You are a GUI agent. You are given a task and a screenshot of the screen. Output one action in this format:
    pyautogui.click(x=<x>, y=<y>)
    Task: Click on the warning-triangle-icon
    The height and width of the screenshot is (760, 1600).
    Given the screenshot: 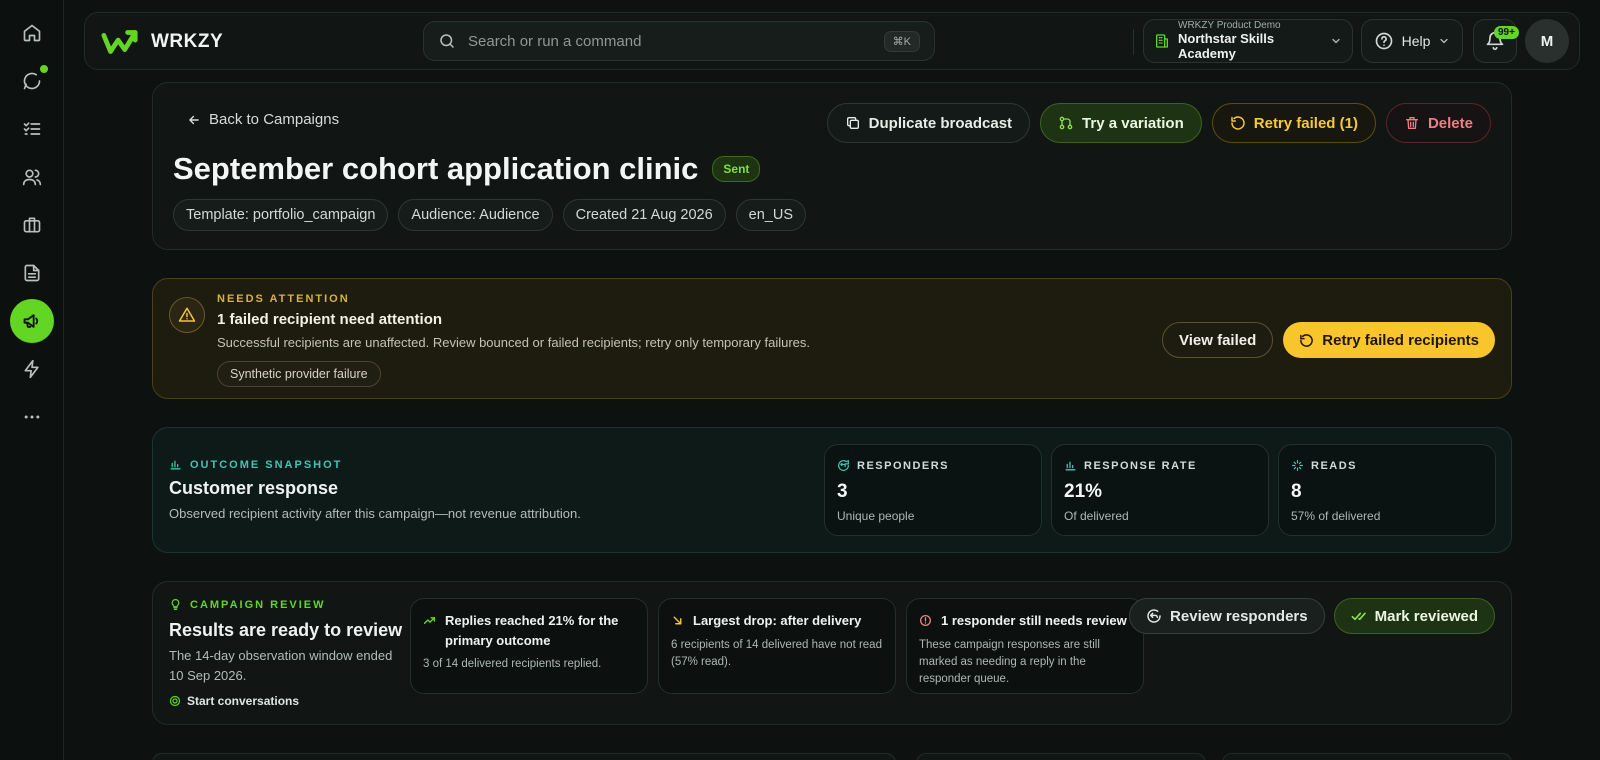 What is the action you would take?
    pyautogui.click(x=187, y=314)
    